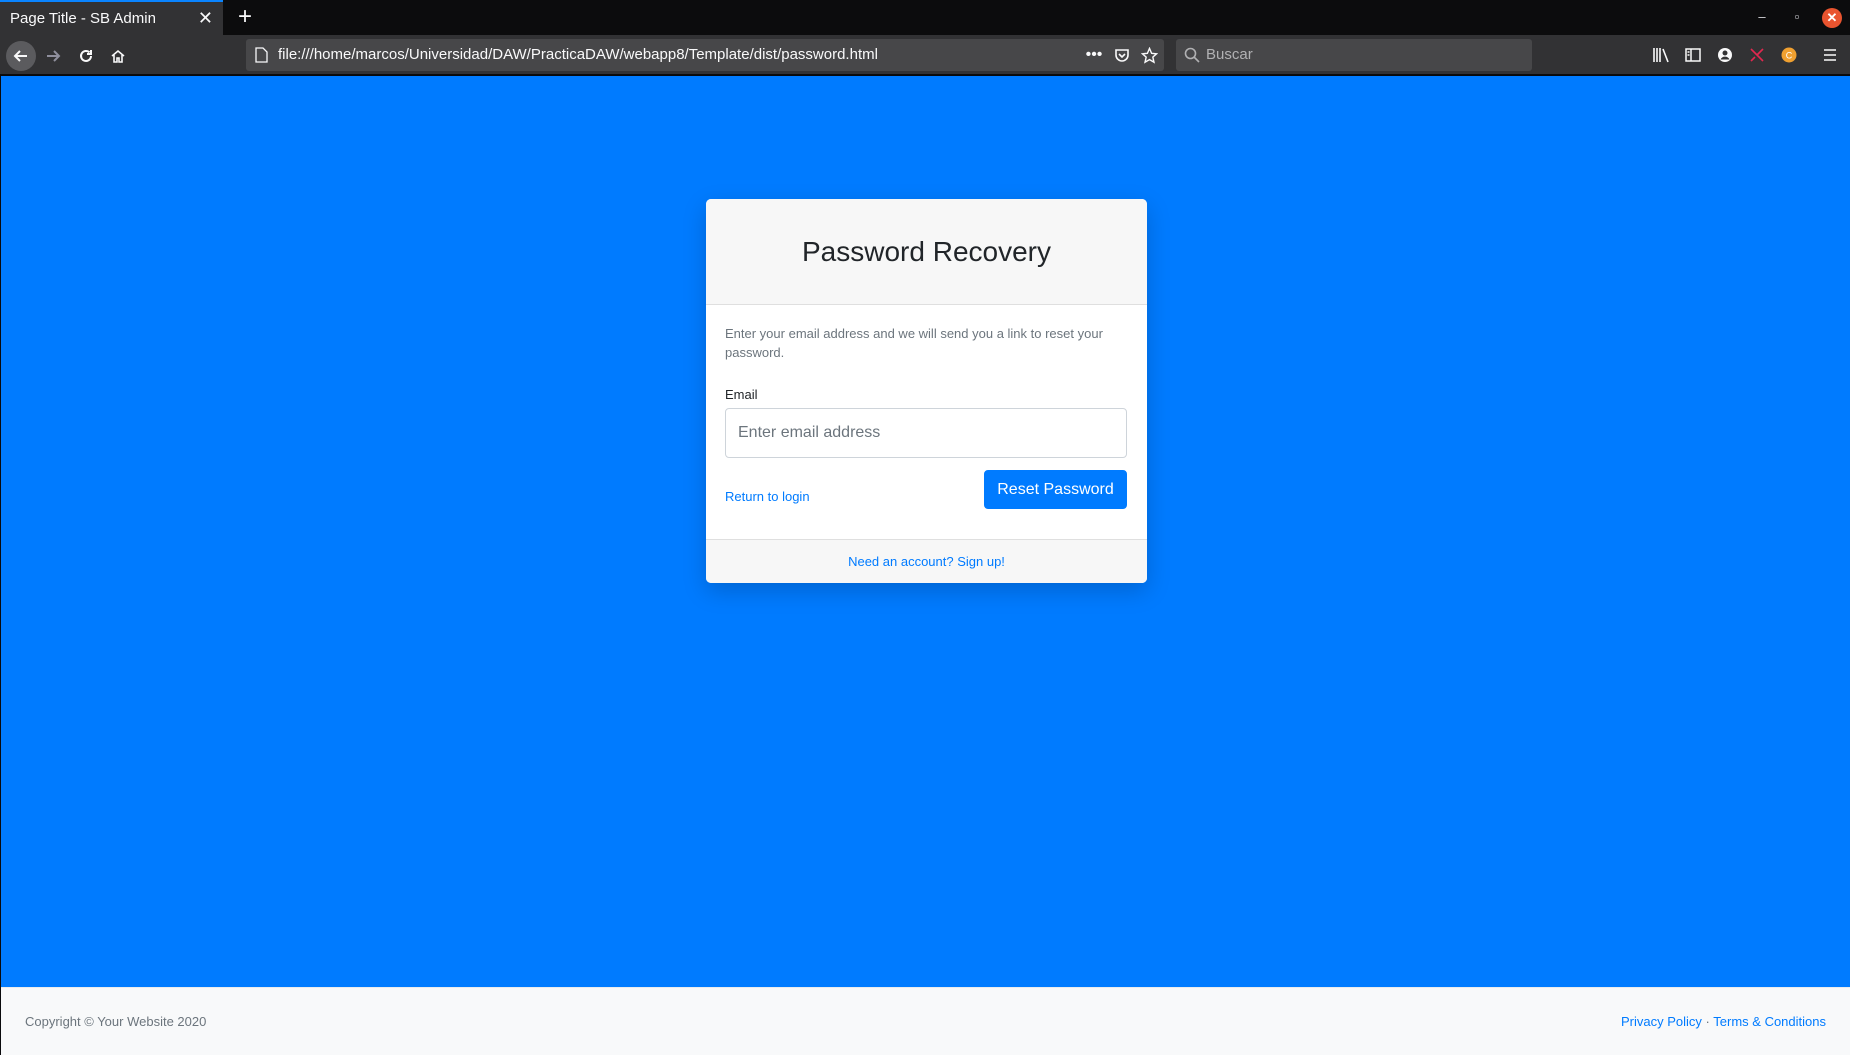 The height and width of the screenshot is (1055, 1850). Describe the element at coordinates (1725, 55) in the screenshot. I see `account-icon` at that location.